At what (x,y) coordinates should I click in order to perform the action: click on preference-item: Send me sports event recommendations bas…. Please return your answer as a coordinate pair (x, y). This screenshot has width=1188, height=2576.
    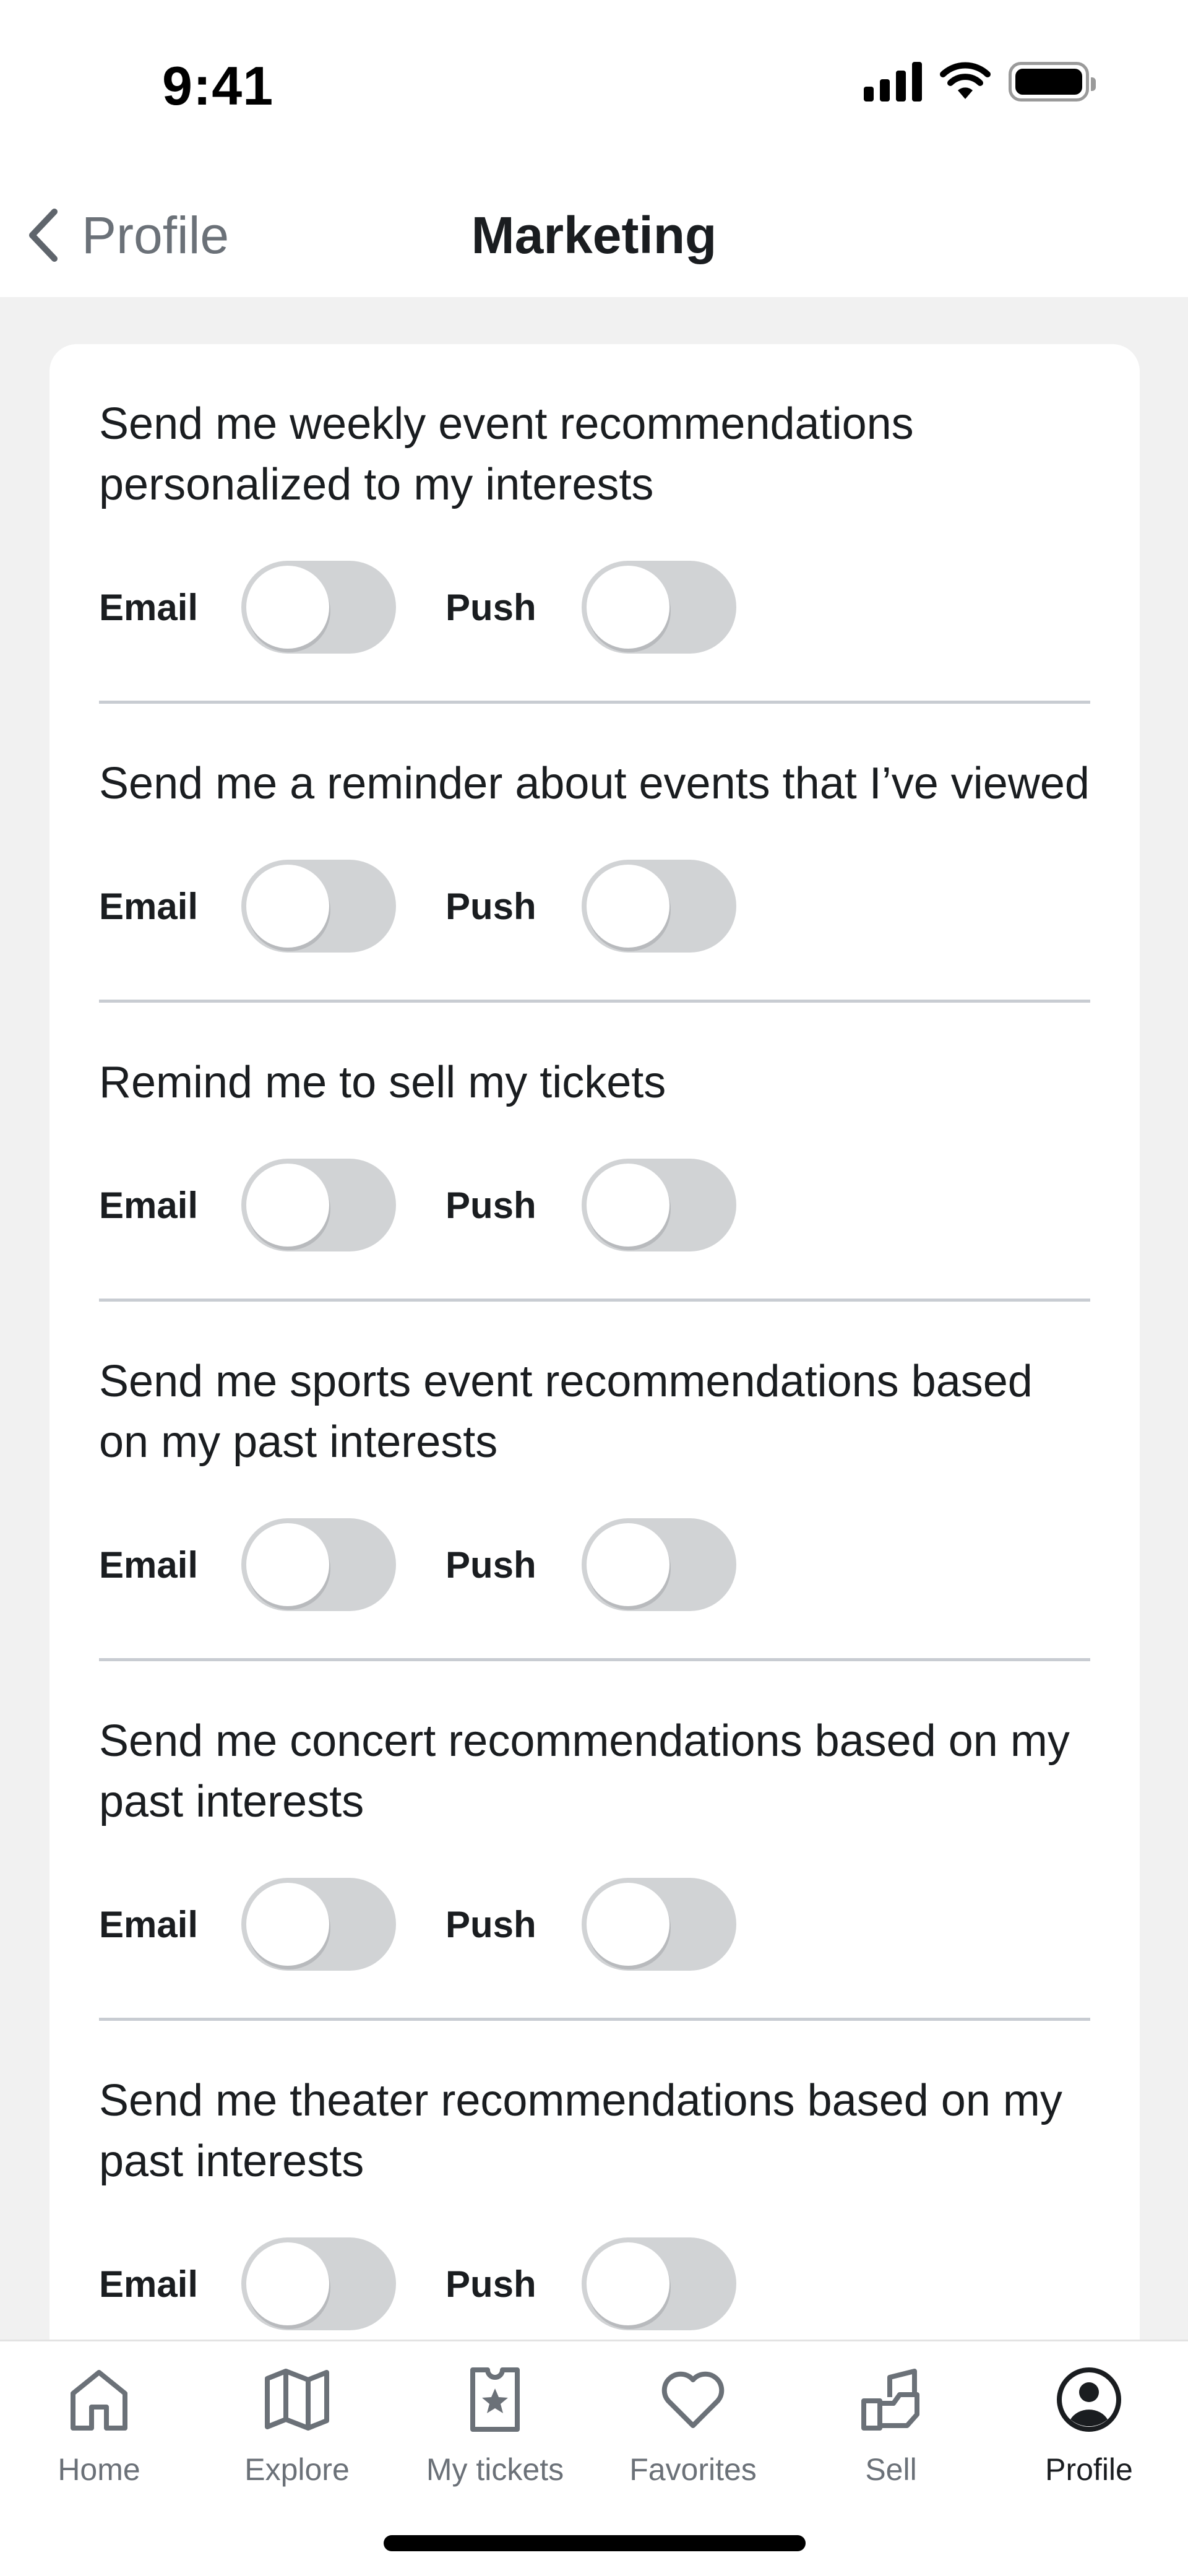
    Looking at the image, I should click on (594, 1481).